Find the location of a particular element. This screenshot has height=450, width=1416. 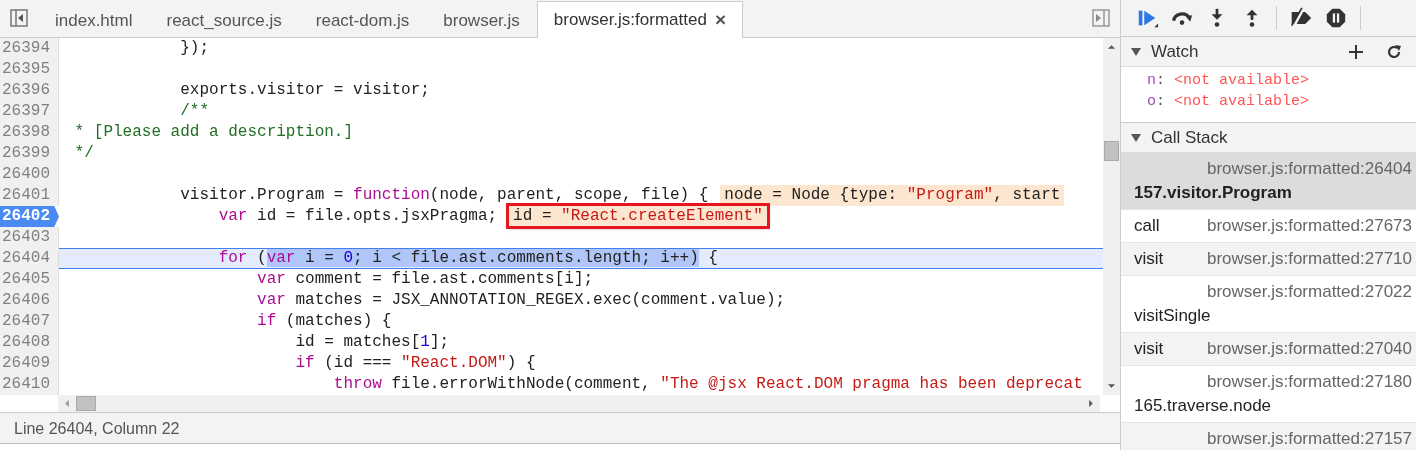

code-line: * [Please add a description.] is located at coordinates (213, 132).